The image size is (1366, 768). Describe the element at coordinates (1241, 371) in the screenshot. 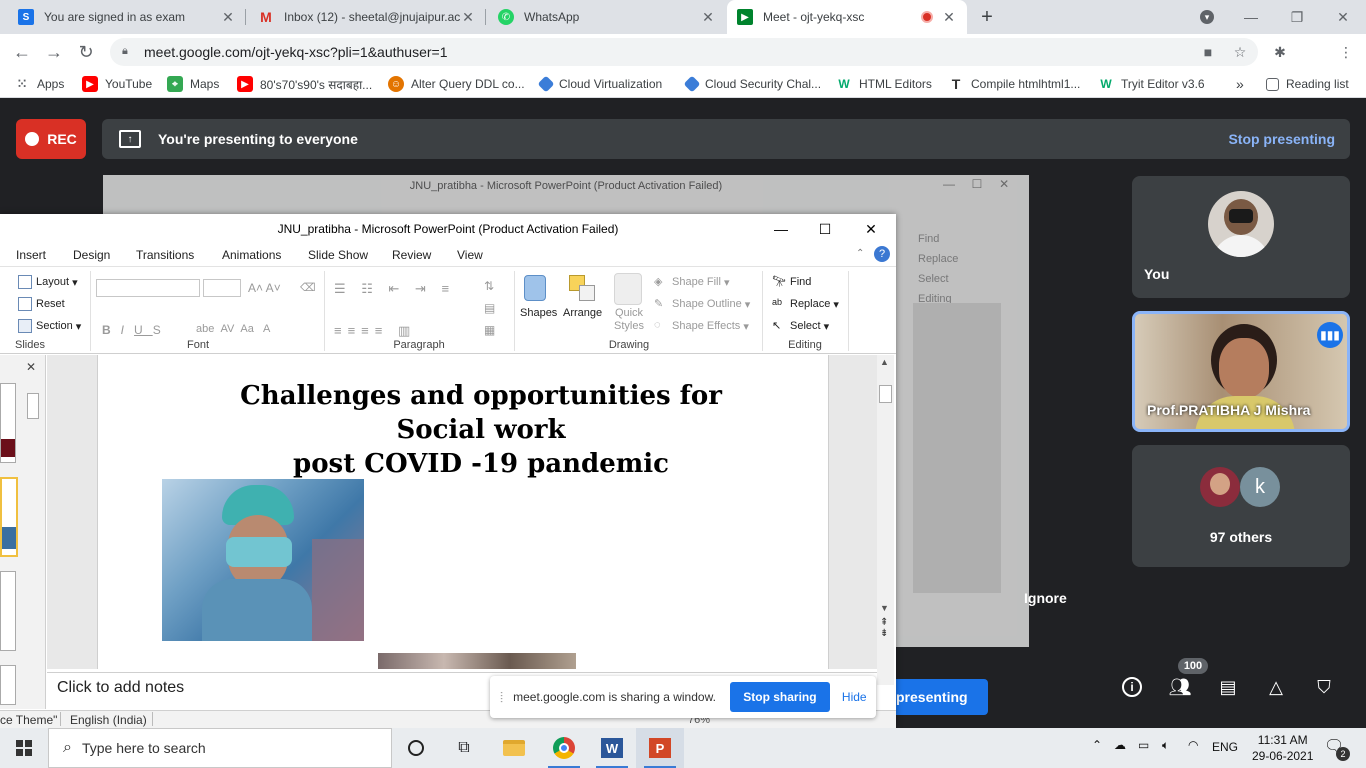

I see `tile-speaker: ▮▮▮ Prof.PRATIBHA J Mishra` at that location.